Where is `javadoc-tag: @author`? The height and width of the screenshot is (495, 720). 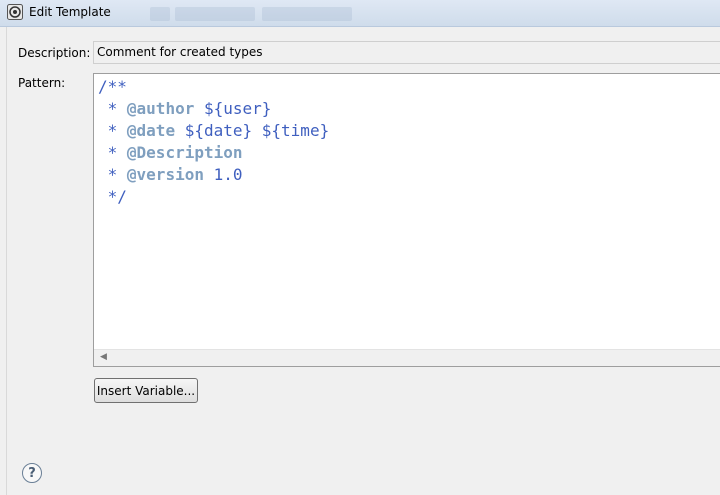 javadoc-tag: @author is located at coordinates (160, 108).